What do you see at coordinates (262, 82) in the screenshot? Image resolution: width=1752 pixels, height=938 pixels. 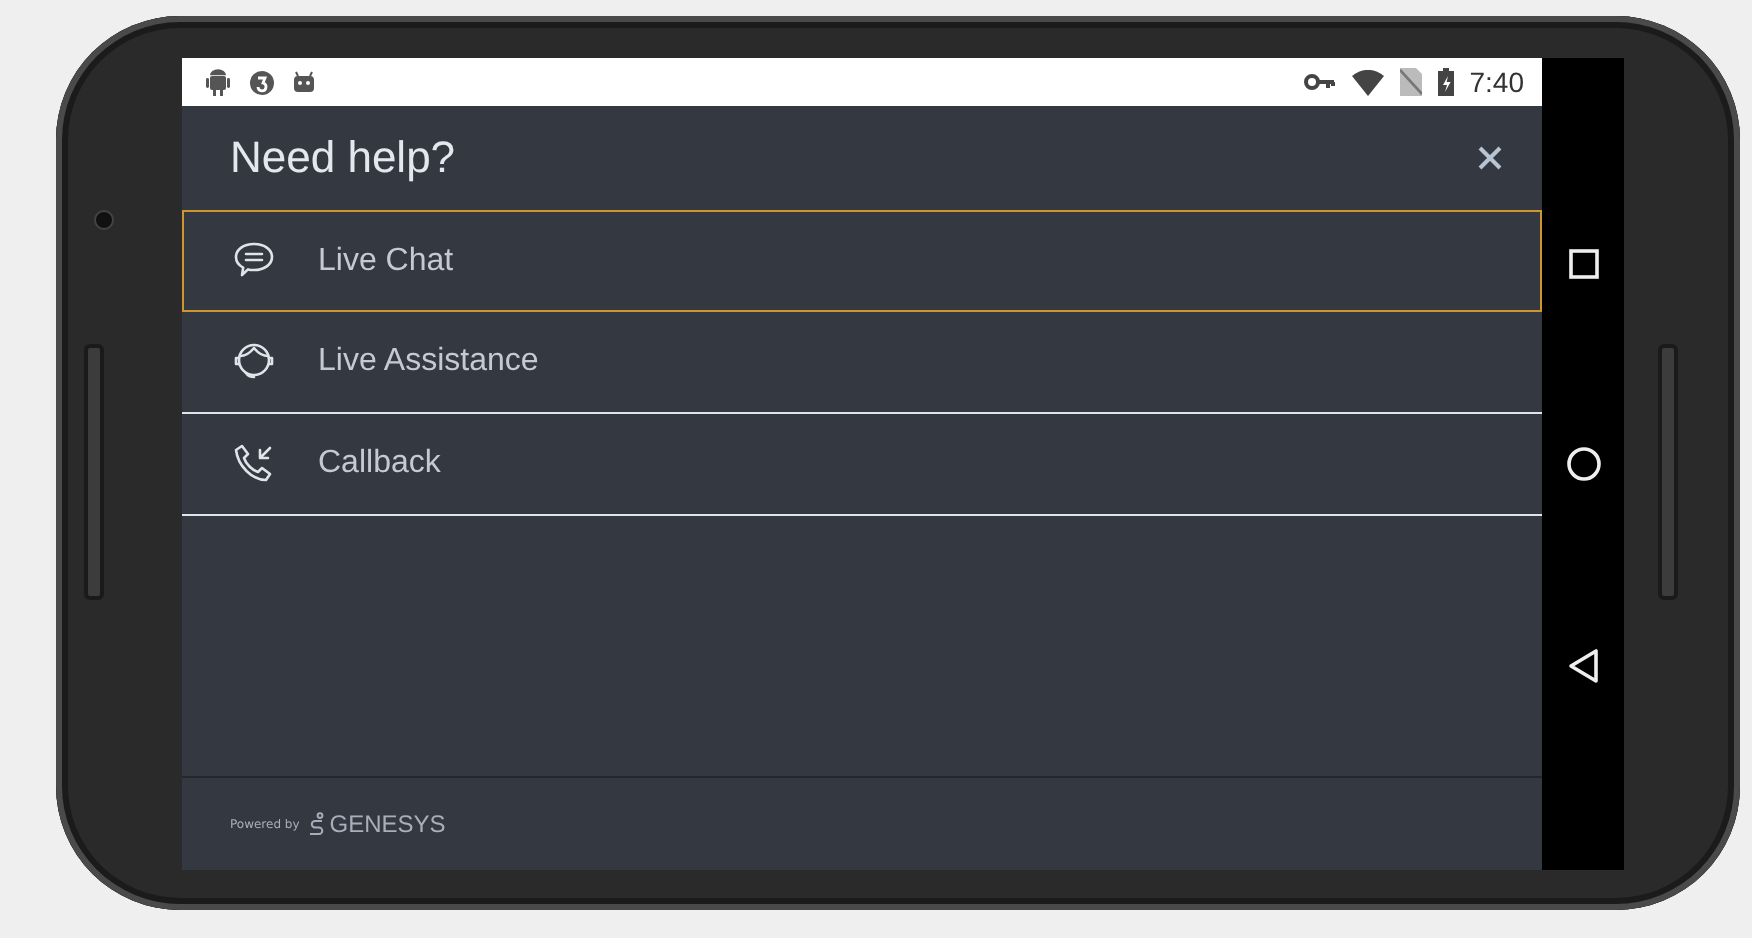 I see `sync-icon` at bounding box center [262, 82].